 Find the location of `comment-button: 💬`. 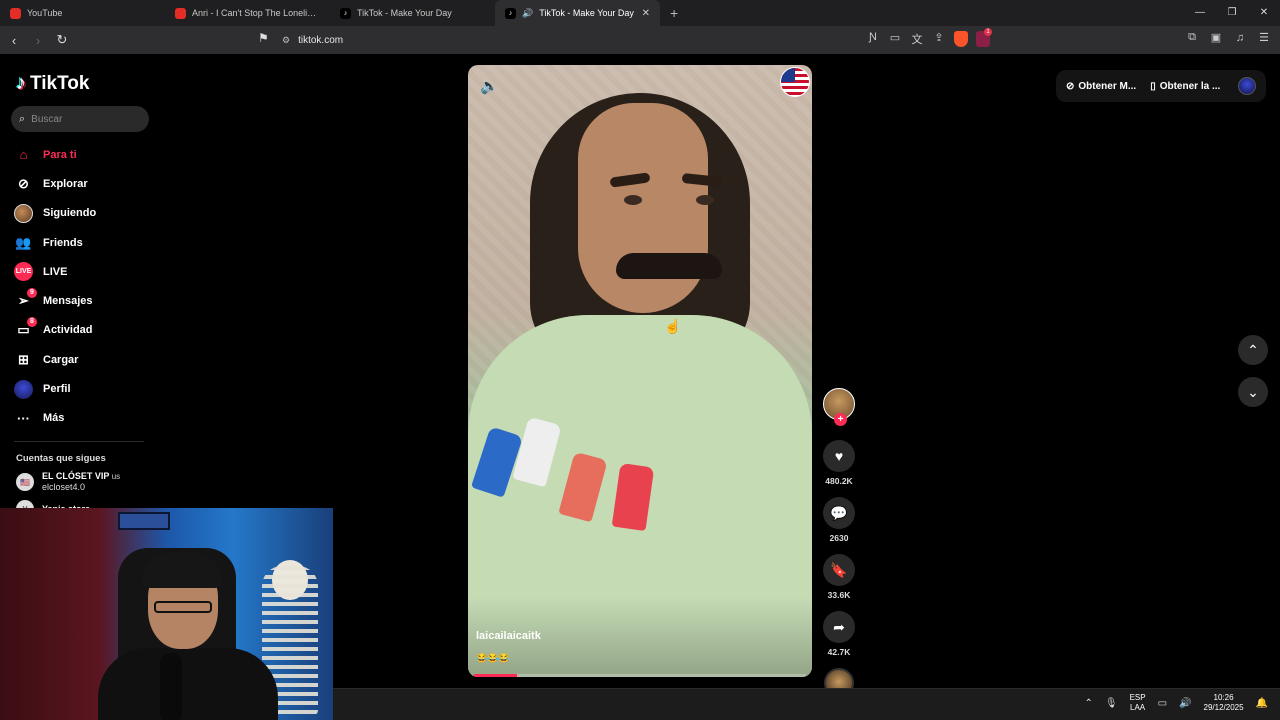

comment-button: 💬 is located at coordinates (839, 513).